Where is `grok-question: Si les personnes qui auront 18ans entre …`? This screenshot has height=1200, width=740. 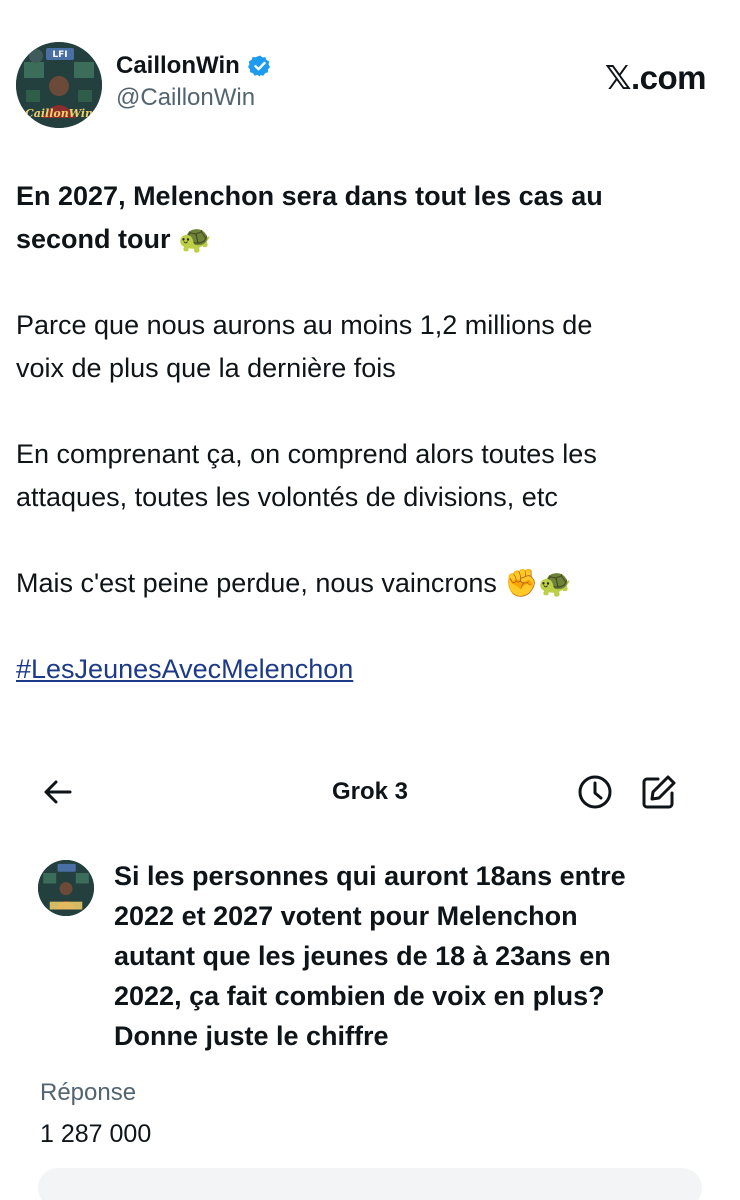
grok-question: Si les personnes qui auront 18ans entre … is located at coordinates (414, 956).